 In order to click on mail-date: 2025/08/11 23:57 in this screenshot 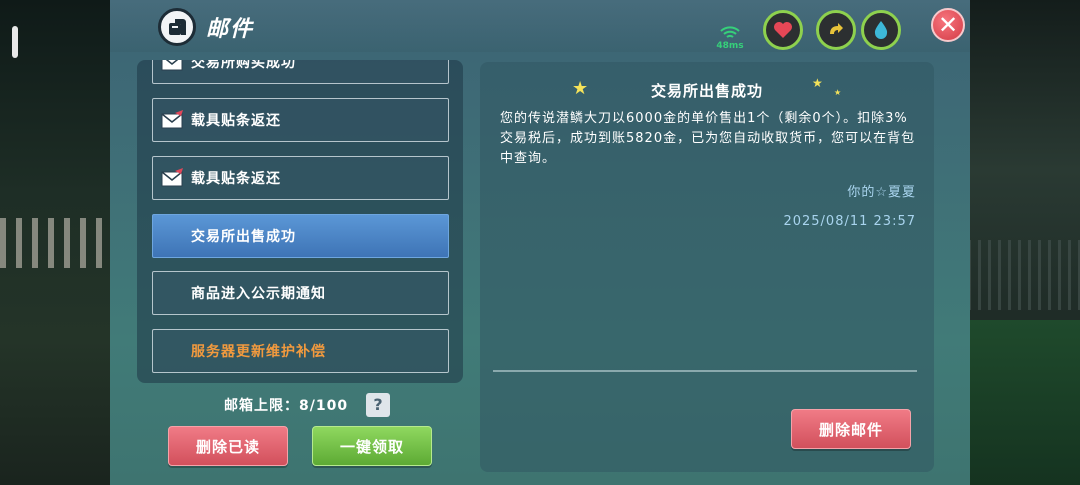, I will do `click(849, 221)`.